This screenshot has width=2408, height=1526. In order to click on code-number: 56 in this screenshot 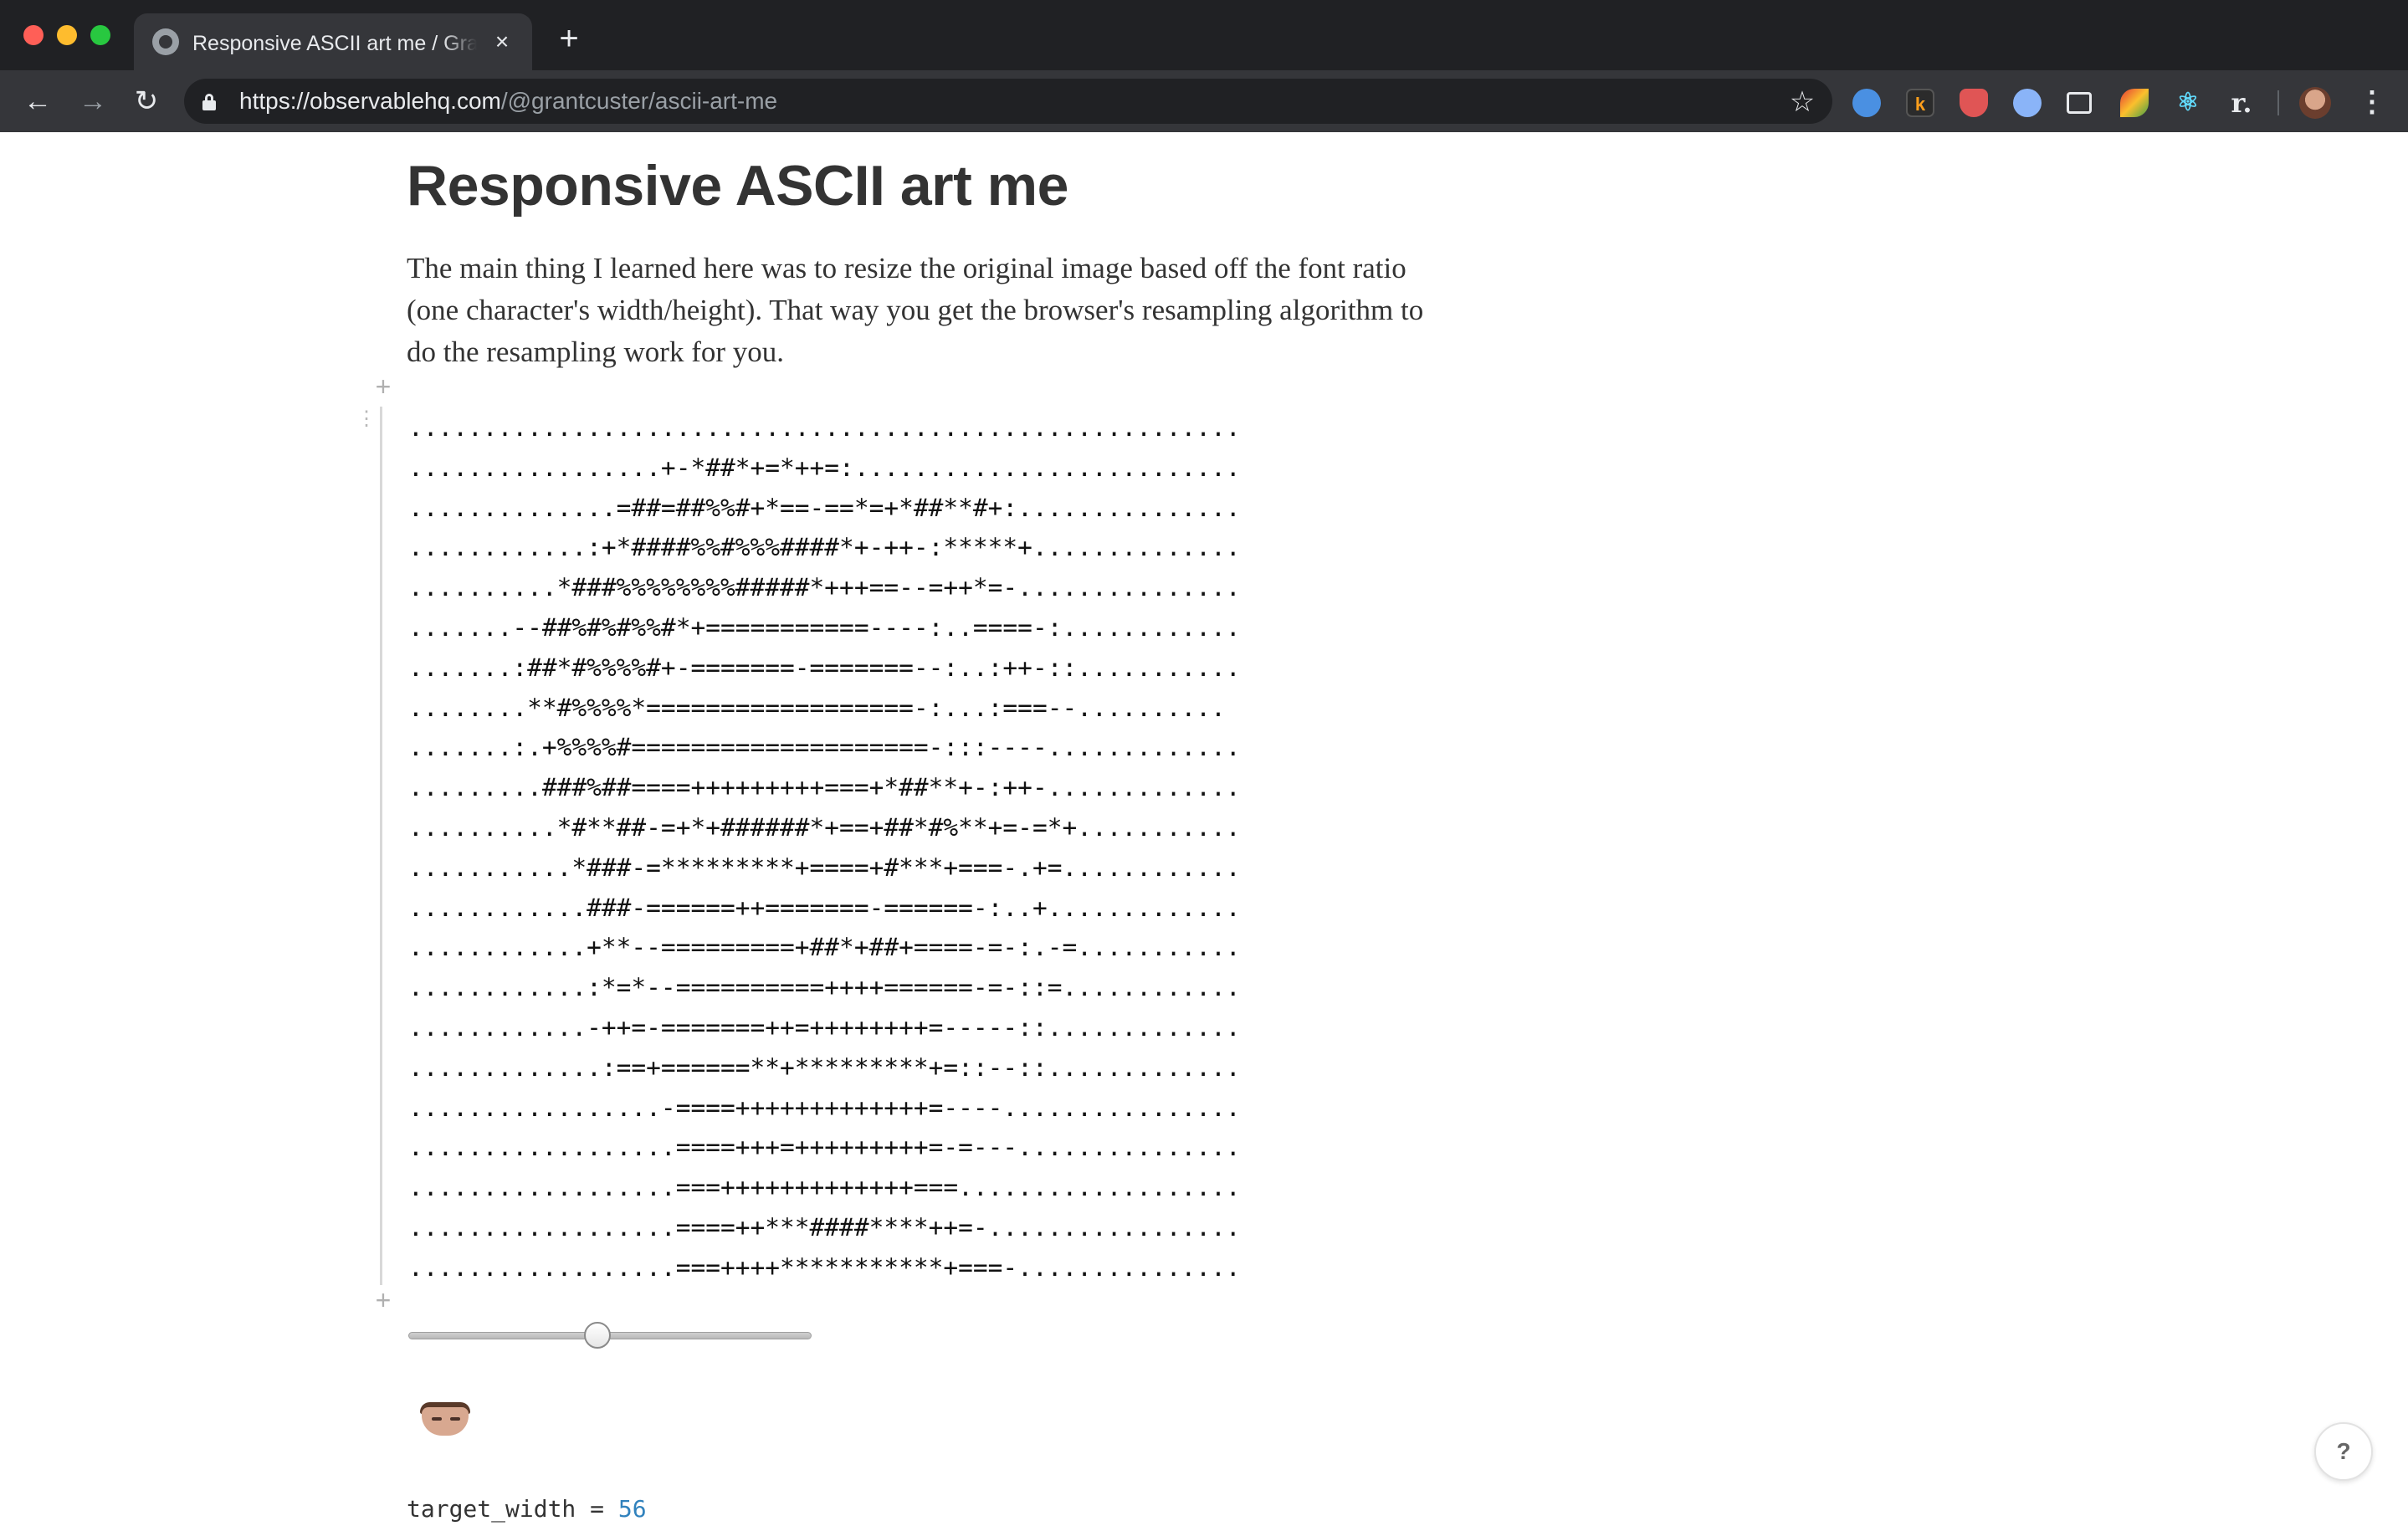, I will do `click(632, 1509)`.